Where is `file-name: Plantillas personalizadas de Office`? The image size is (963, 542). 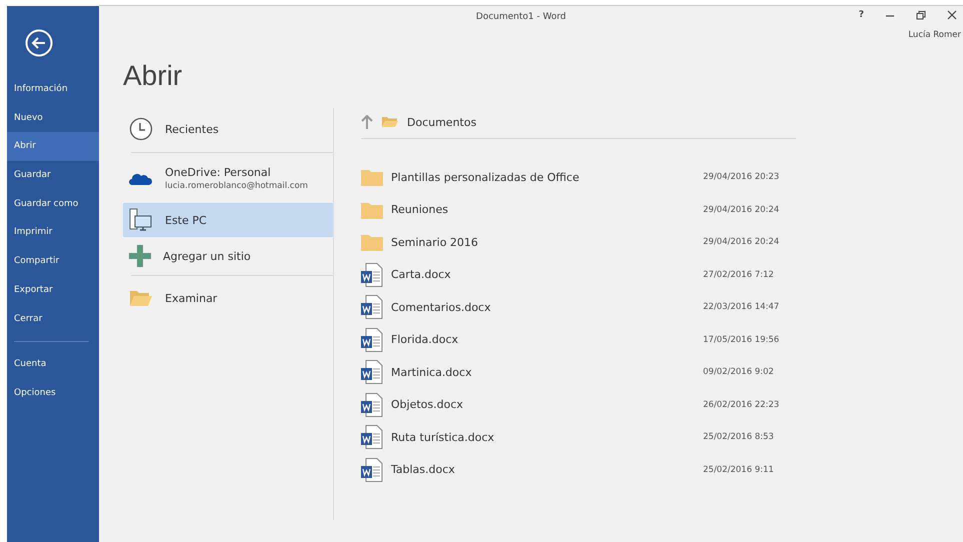
file-name: Plantillas personalizadas de Office is located at coordinates (547, 177).